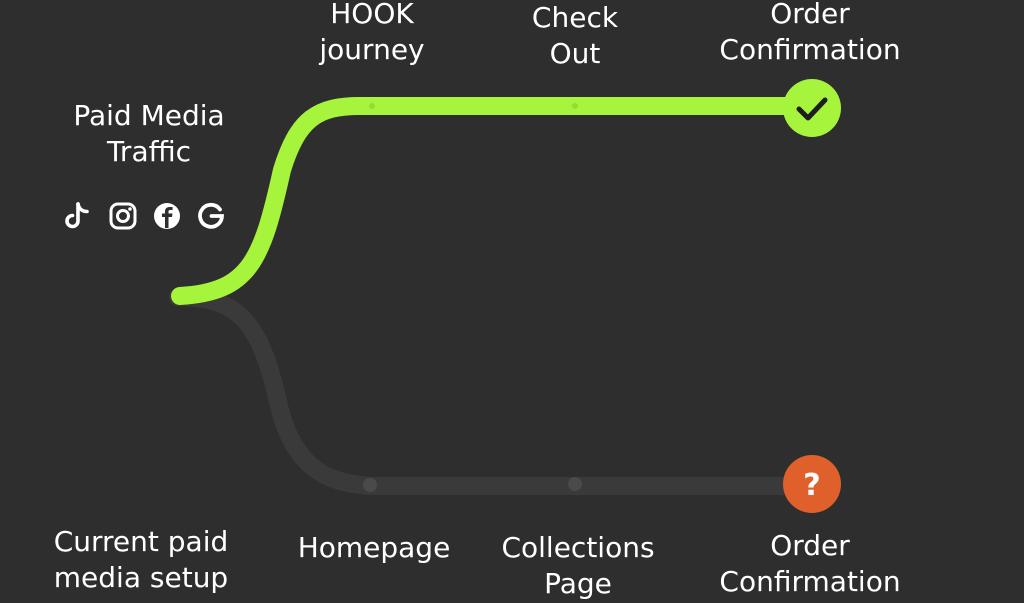 This screenshot has height=603, width=1024. Describe the element at coordinates (149, 151) in the screenshot. I see `source-title-line2: Traffic` at that location.